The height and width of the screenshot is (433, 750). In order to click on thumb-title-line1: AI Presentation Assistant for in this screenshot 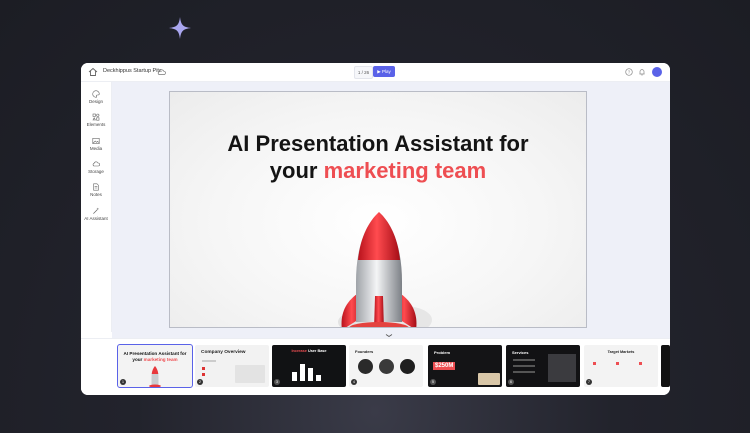, I will do `click(155, 353)`.